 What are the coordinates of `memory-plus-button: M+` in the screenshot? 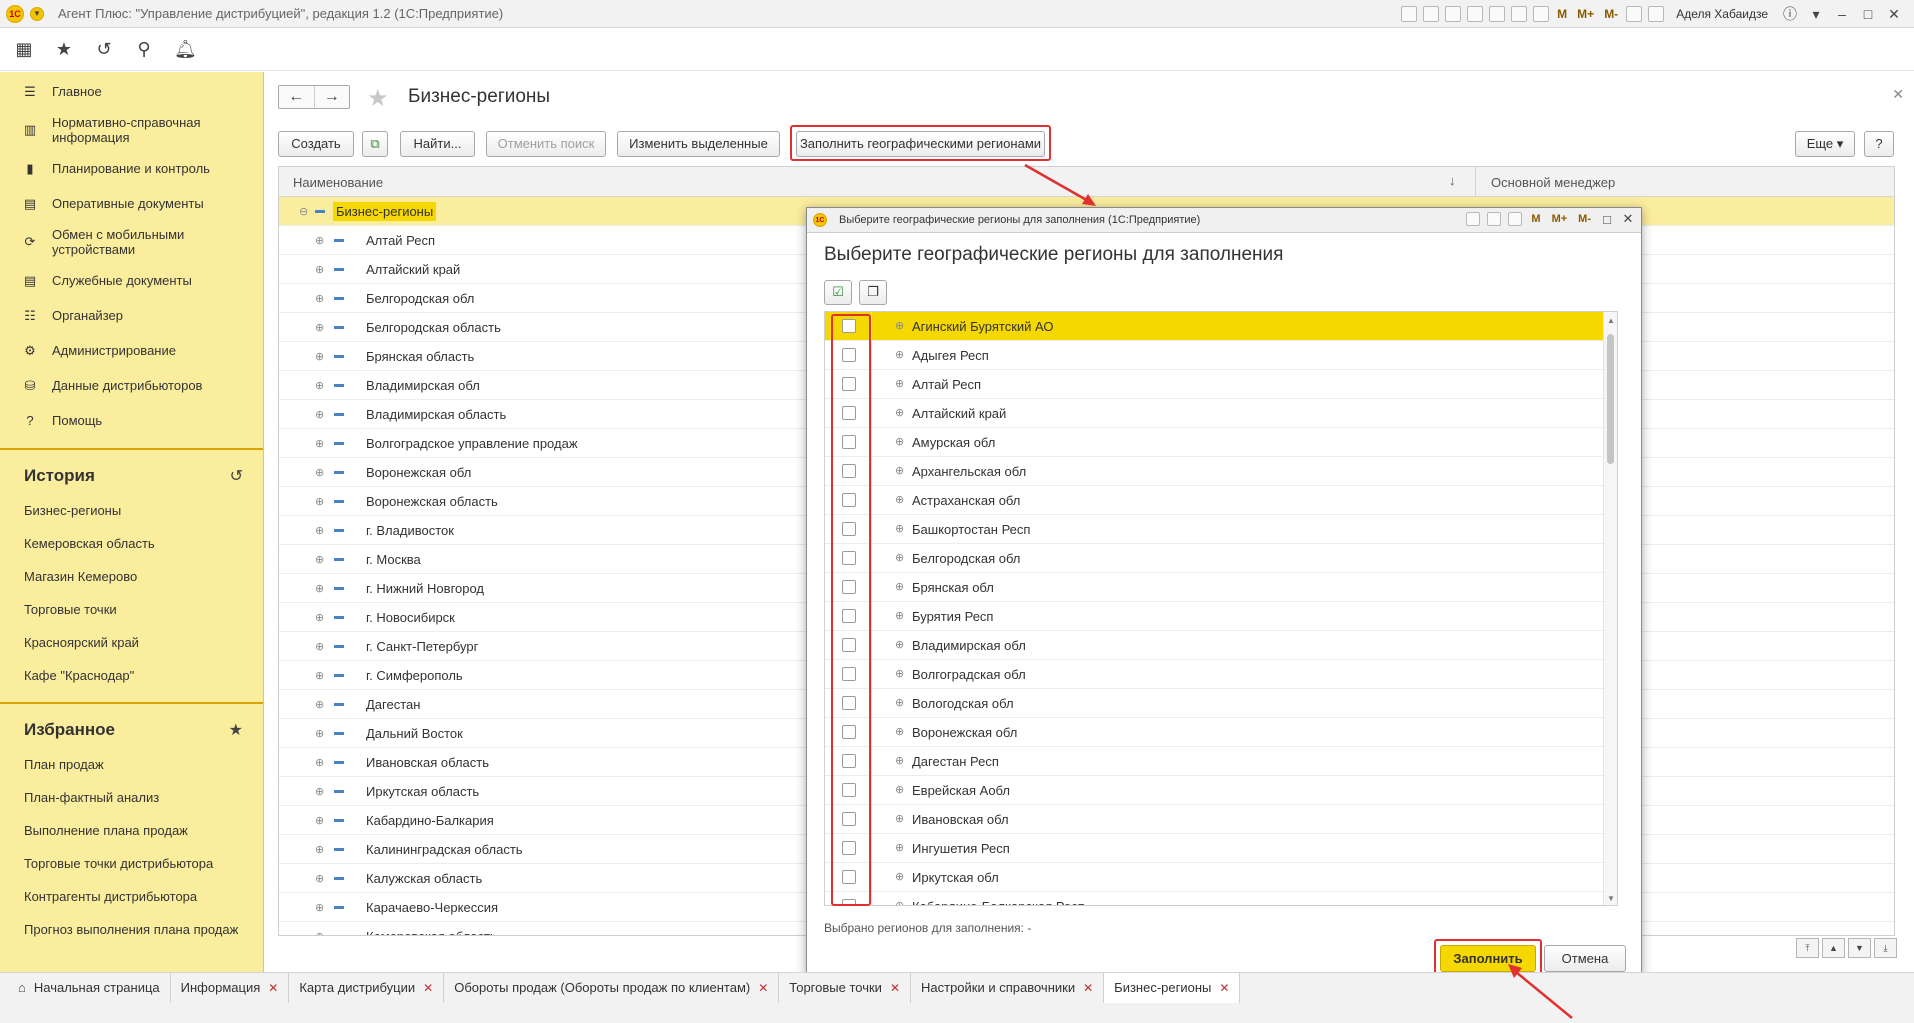 It's located at (1560, 219).